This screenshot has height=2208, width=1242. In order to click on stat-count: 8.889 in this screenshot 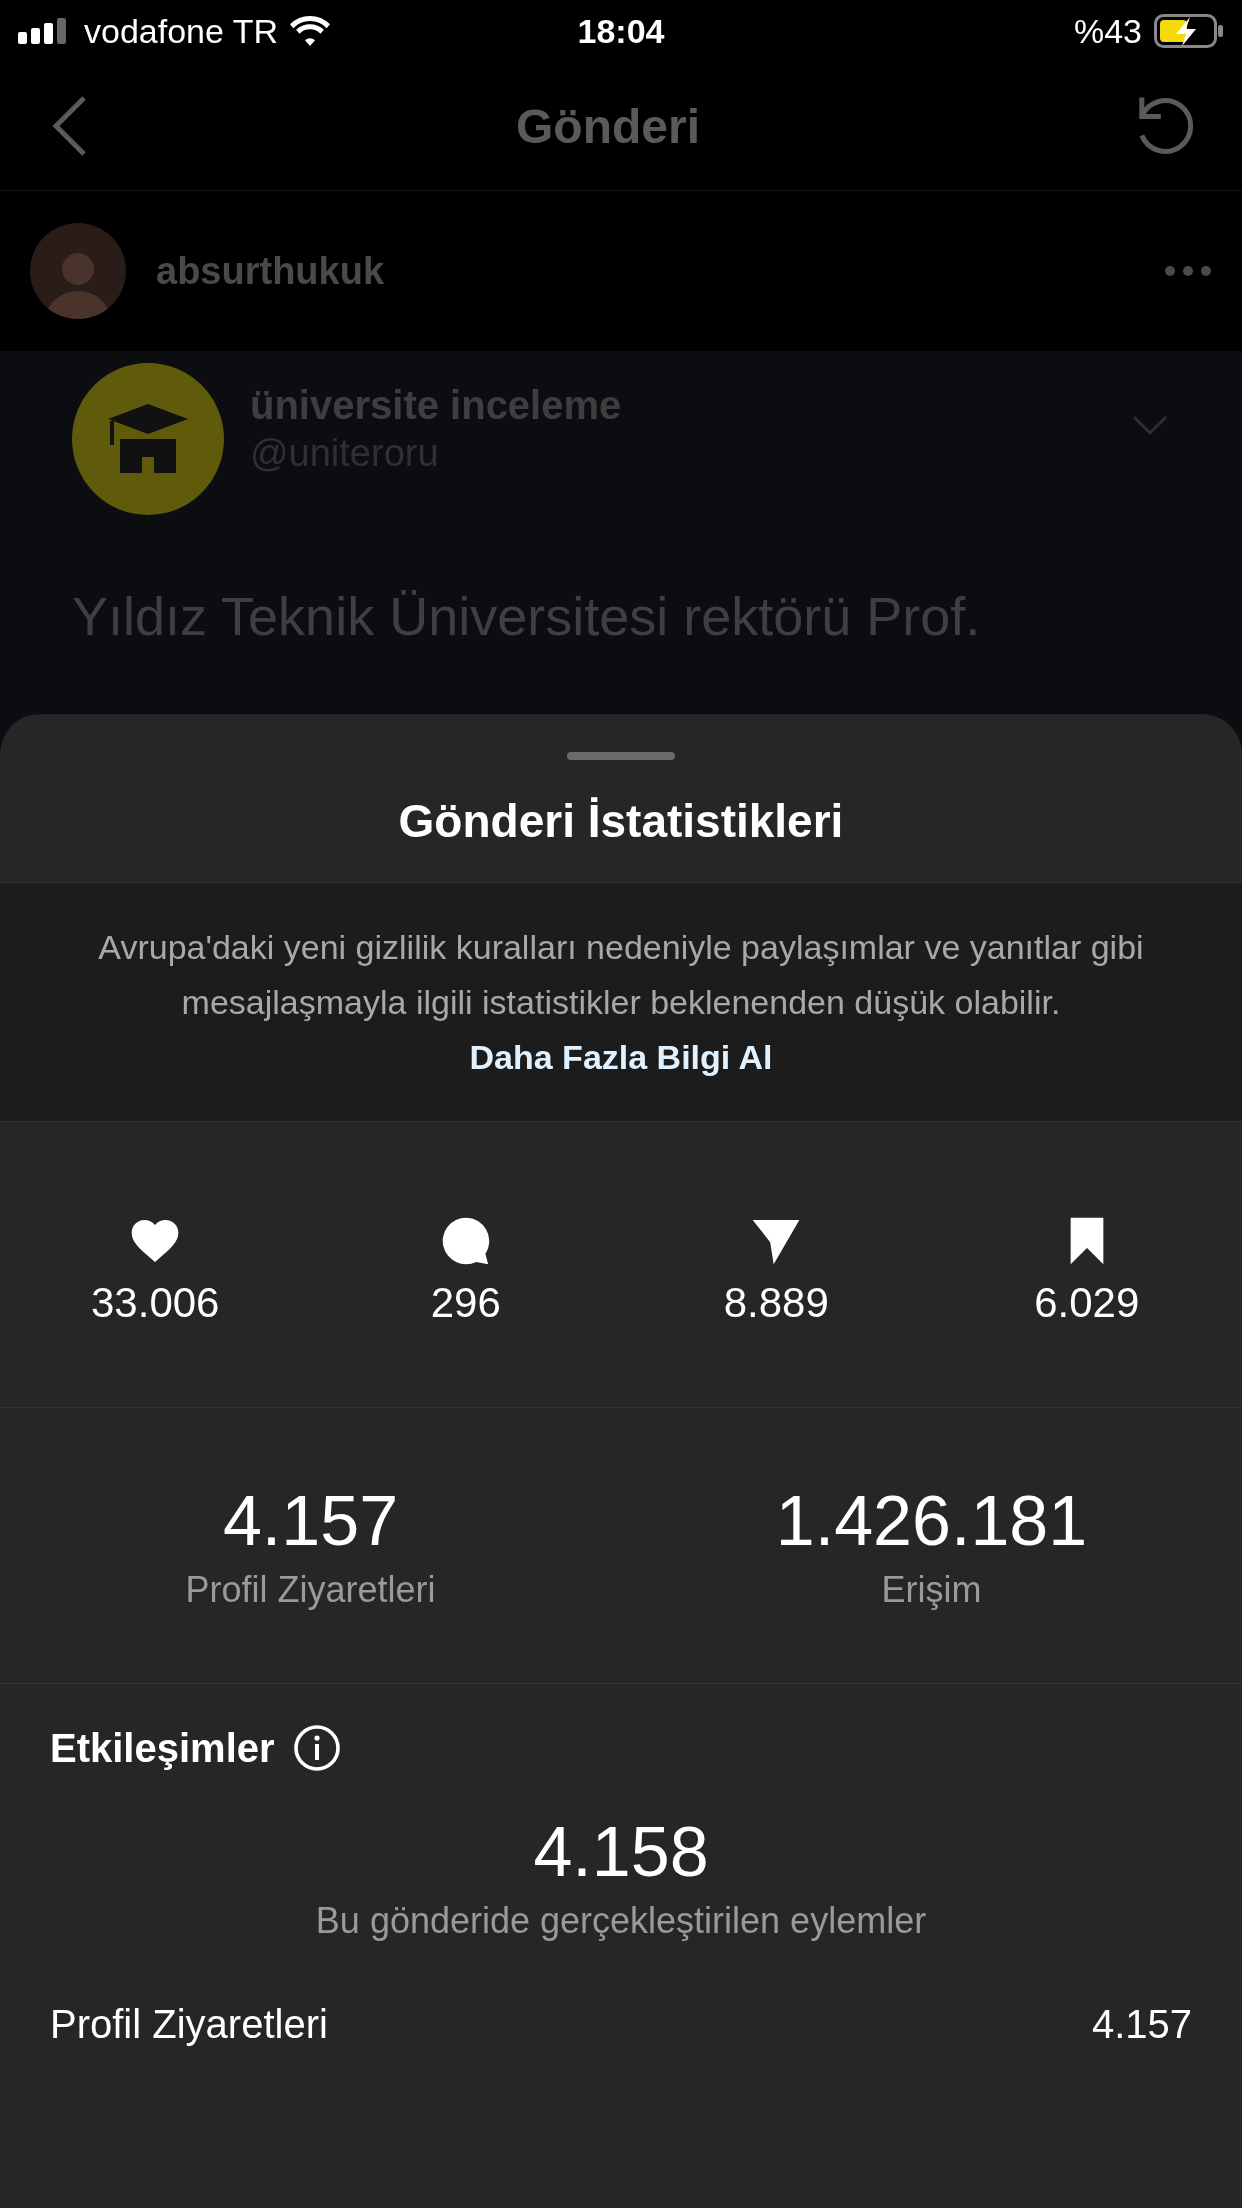, I will do `click(776, 1302)`.